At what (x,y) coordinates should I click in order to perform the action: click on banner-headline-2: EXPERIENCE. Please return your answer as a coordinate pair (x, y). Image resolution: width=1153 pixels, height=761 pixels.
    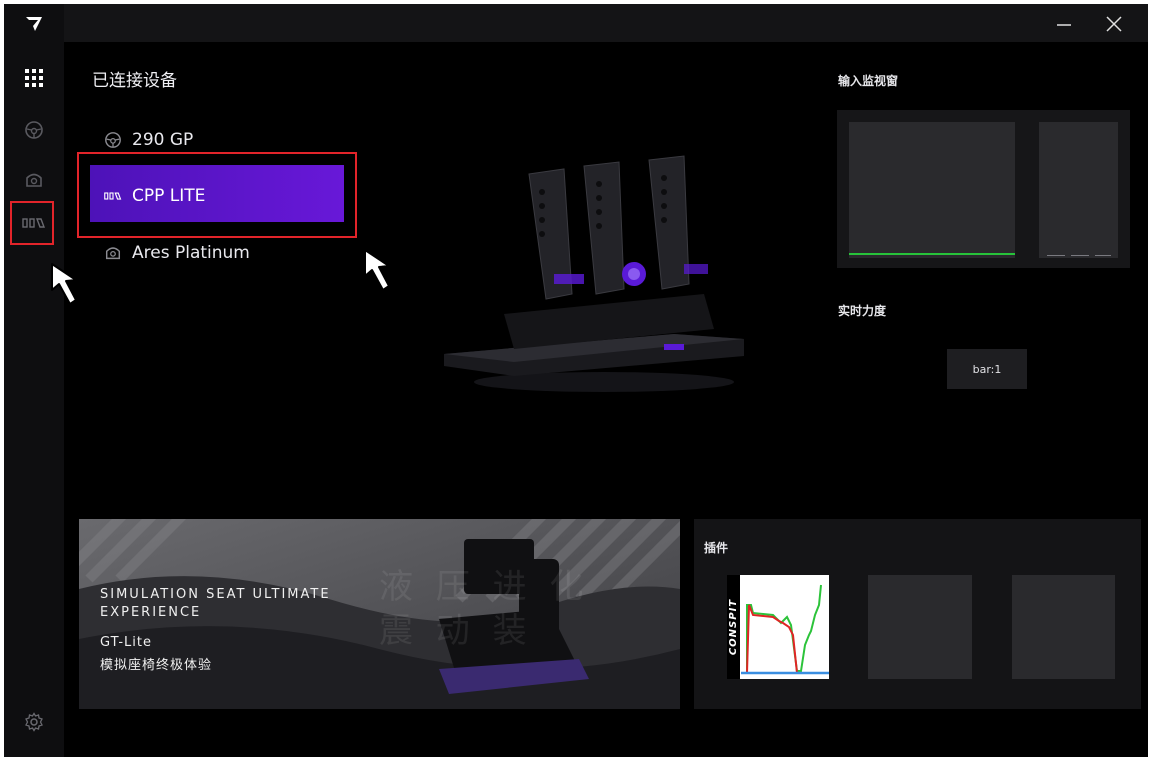
    Looking at the image, I should click on (151, 612).